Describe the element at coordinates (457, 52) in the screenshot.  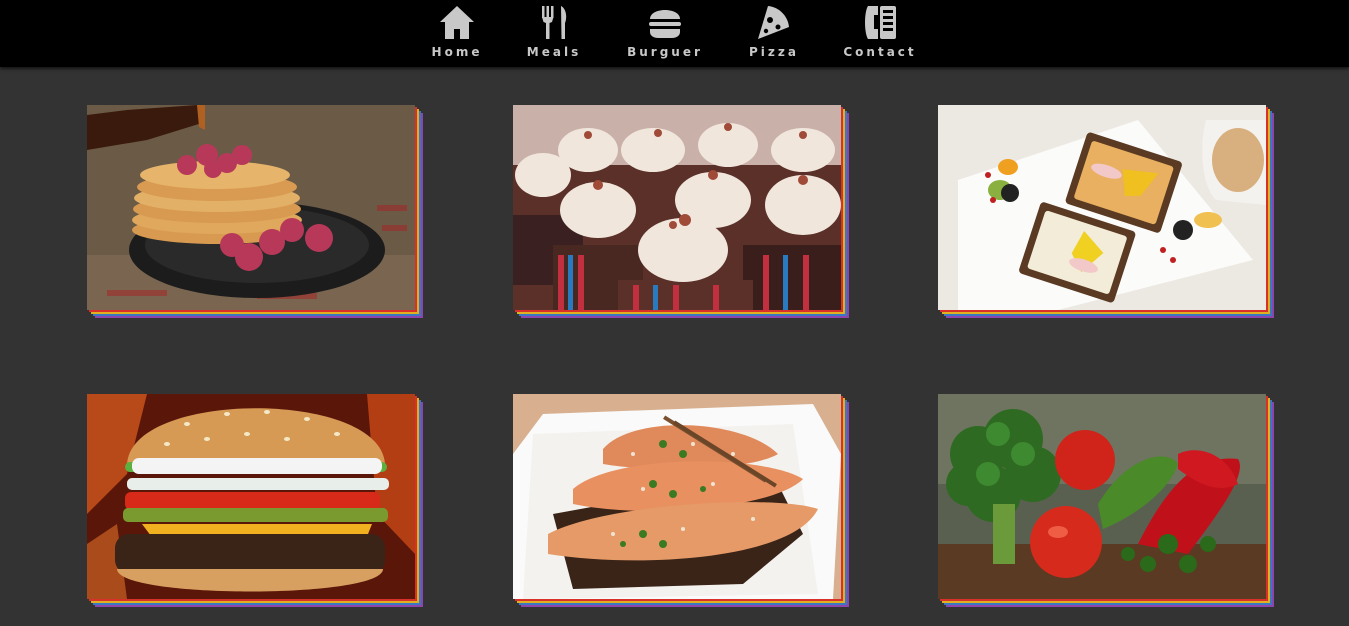
I see `nav-home-label: Home` at that location.